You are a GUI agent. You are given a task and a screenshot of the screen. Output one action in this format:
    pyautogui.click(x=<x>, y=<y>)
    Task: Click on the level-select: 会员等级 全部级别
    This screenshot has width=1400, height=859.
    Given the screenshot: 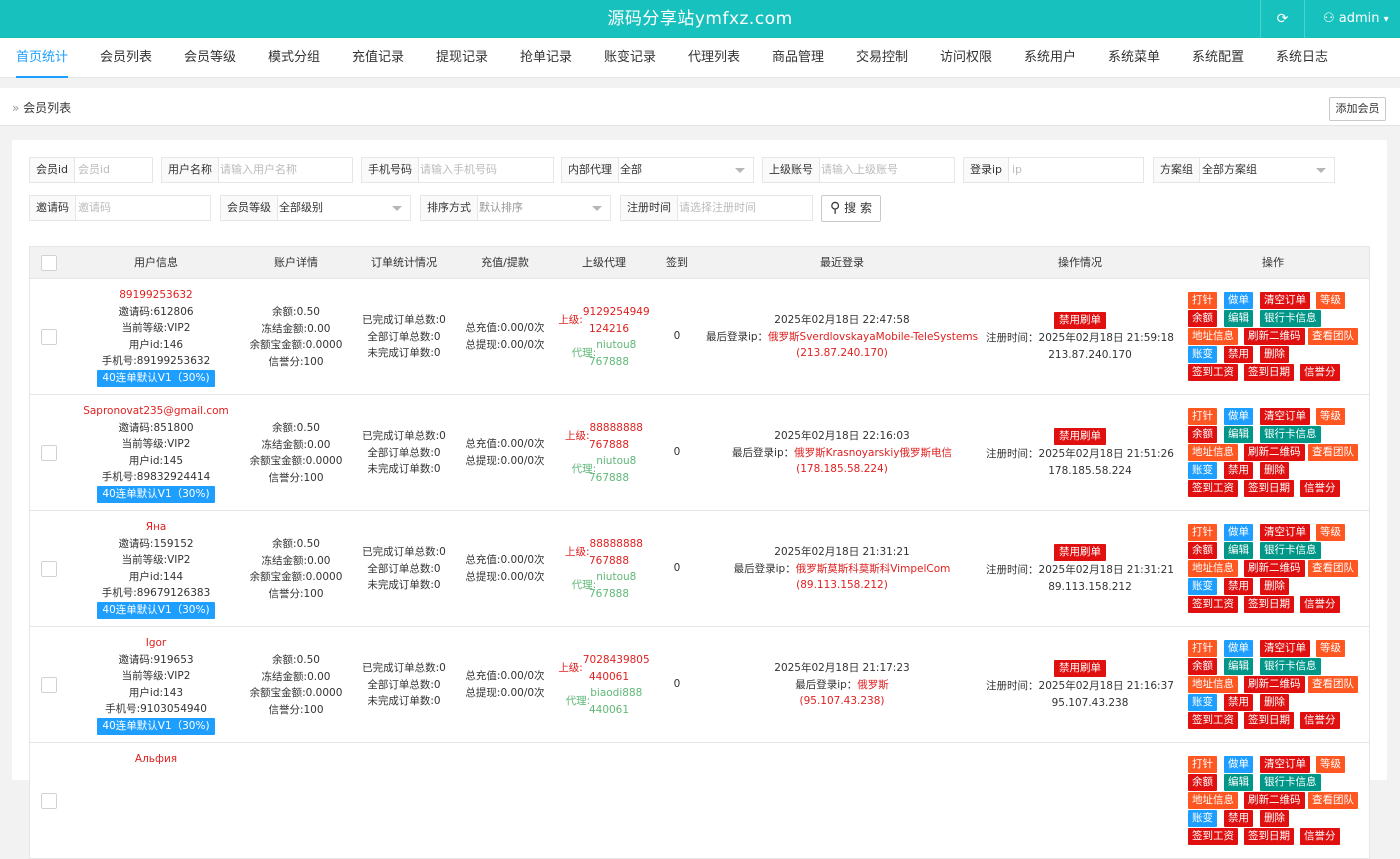 What is the action you would take?
    pyautogui.click(x=315, y=208)
    